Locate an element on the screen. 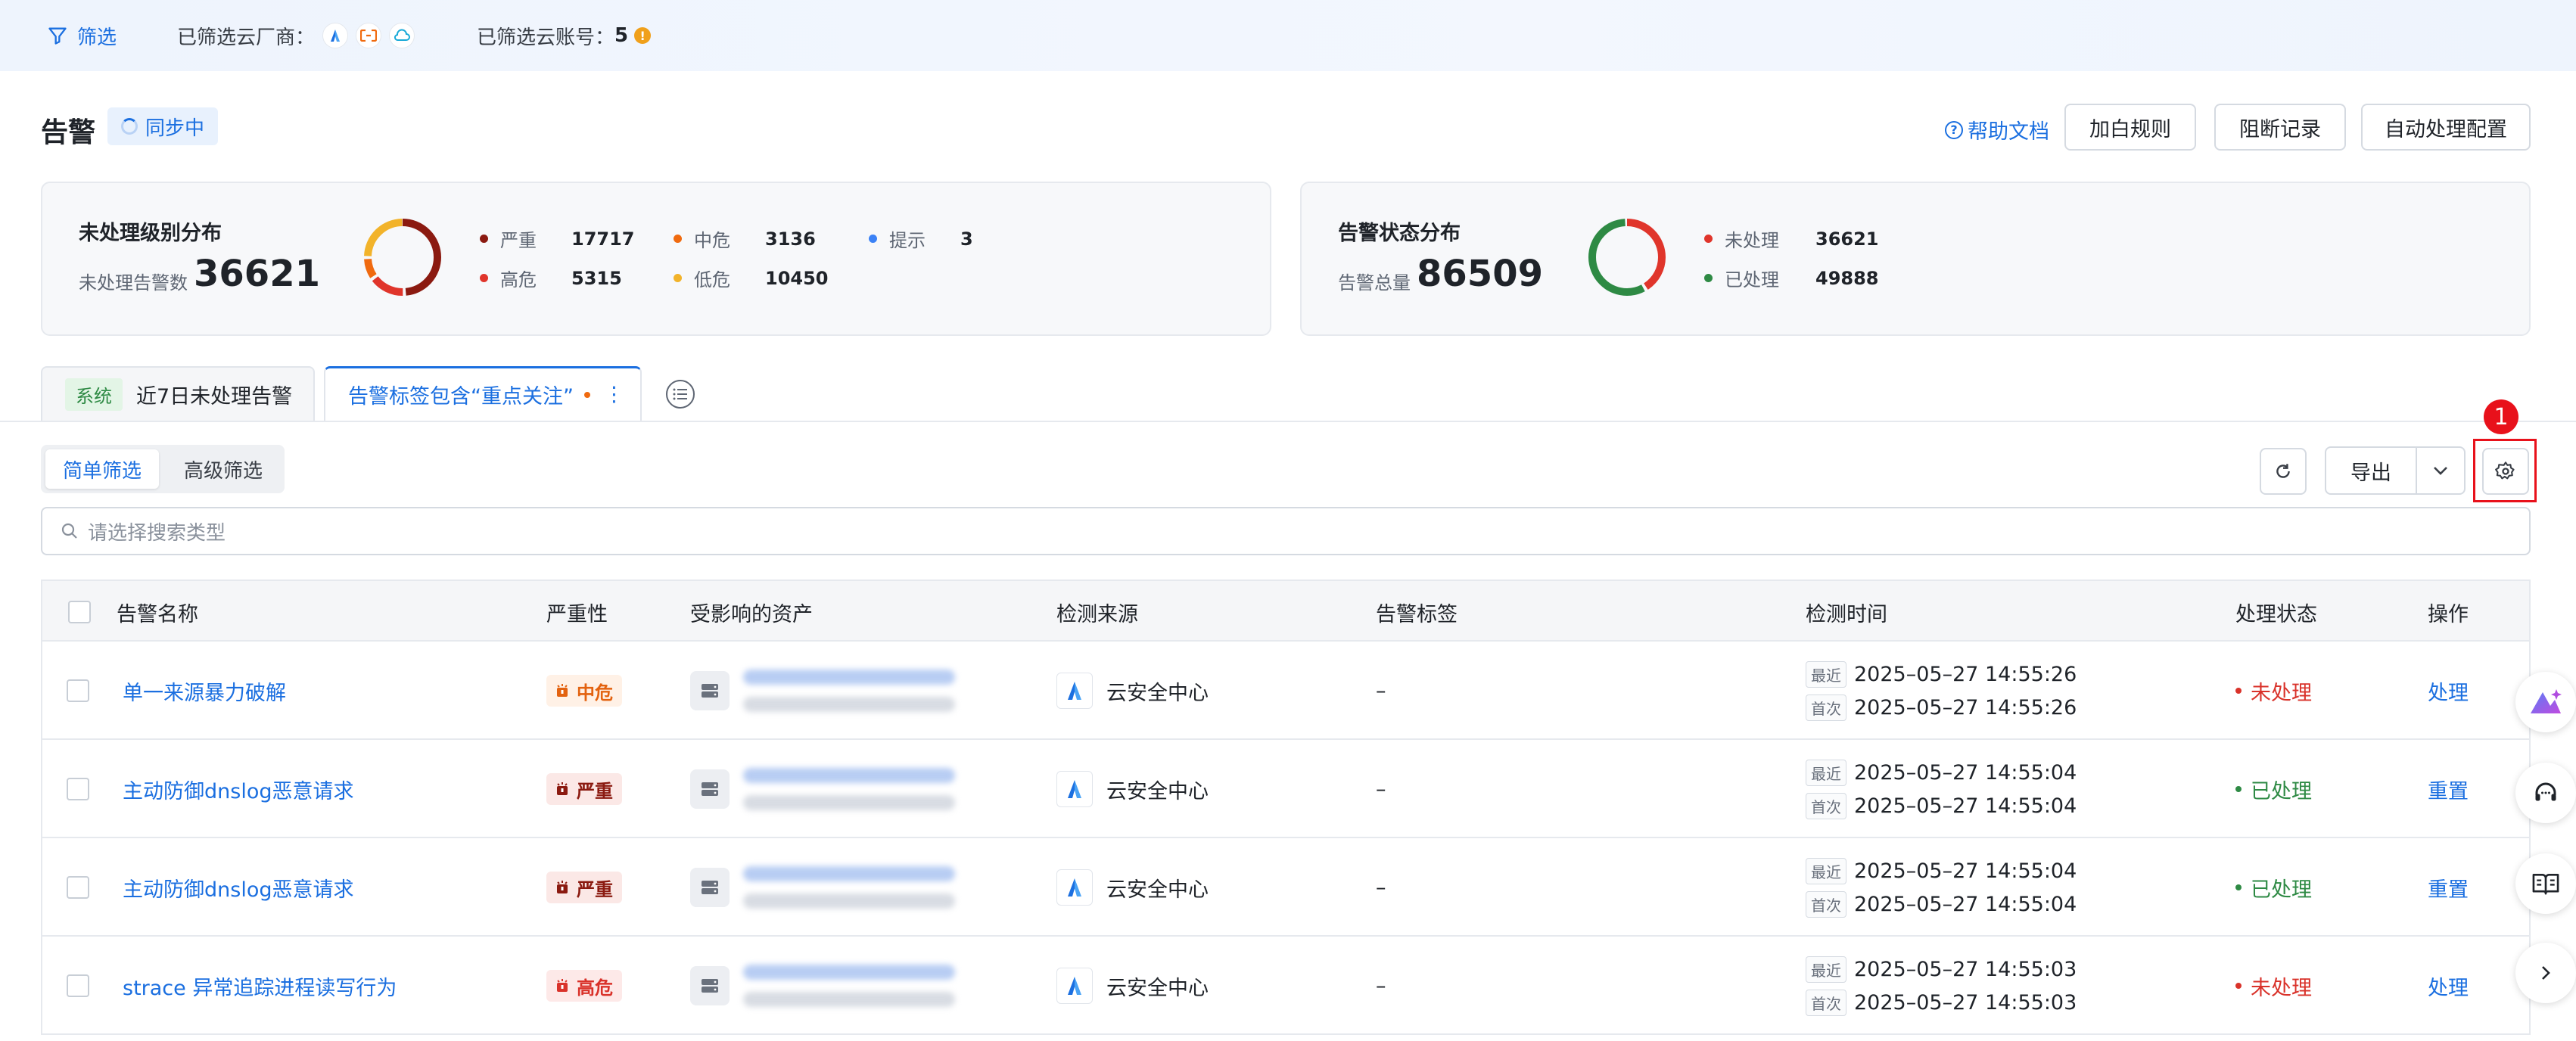 The width and height of the screenshot is (2576, 1041). status-card-title: 告警状态分布 is located at coordinates (1400, 233).